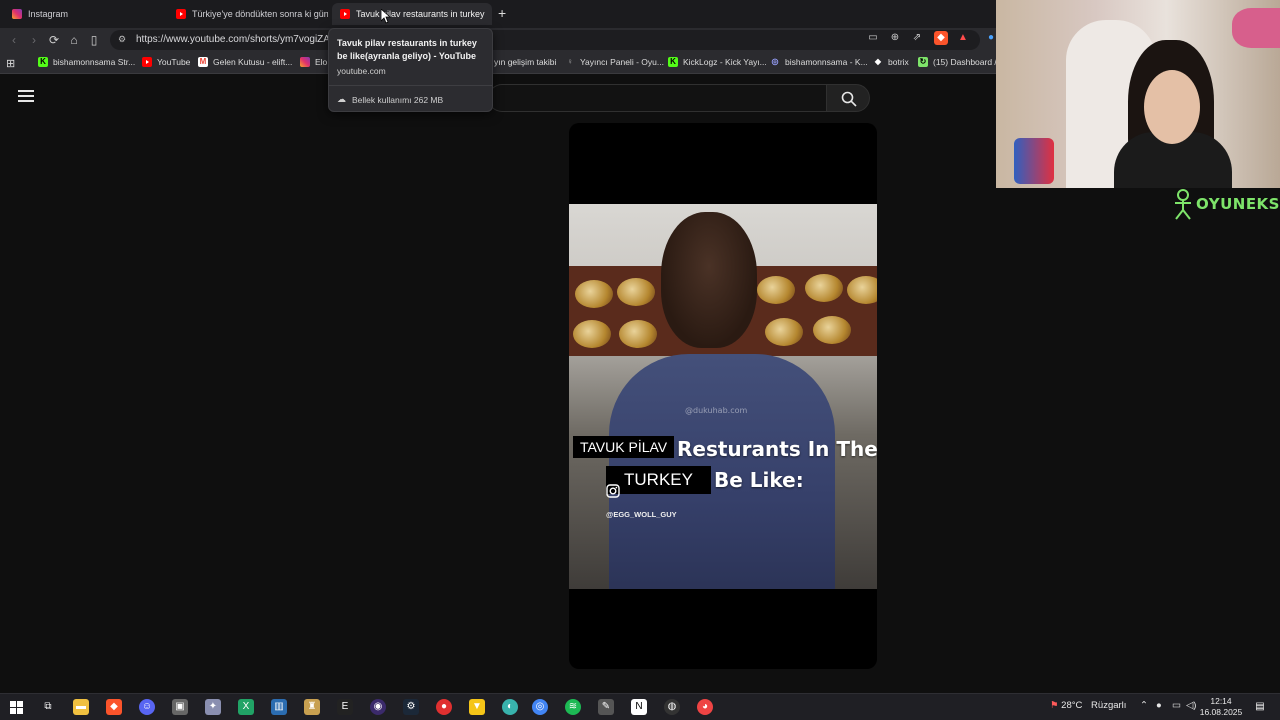 The height and width of the screenshot is (720, 1280). I want to click on bookmark-icon: ▯, so click(94, 40).